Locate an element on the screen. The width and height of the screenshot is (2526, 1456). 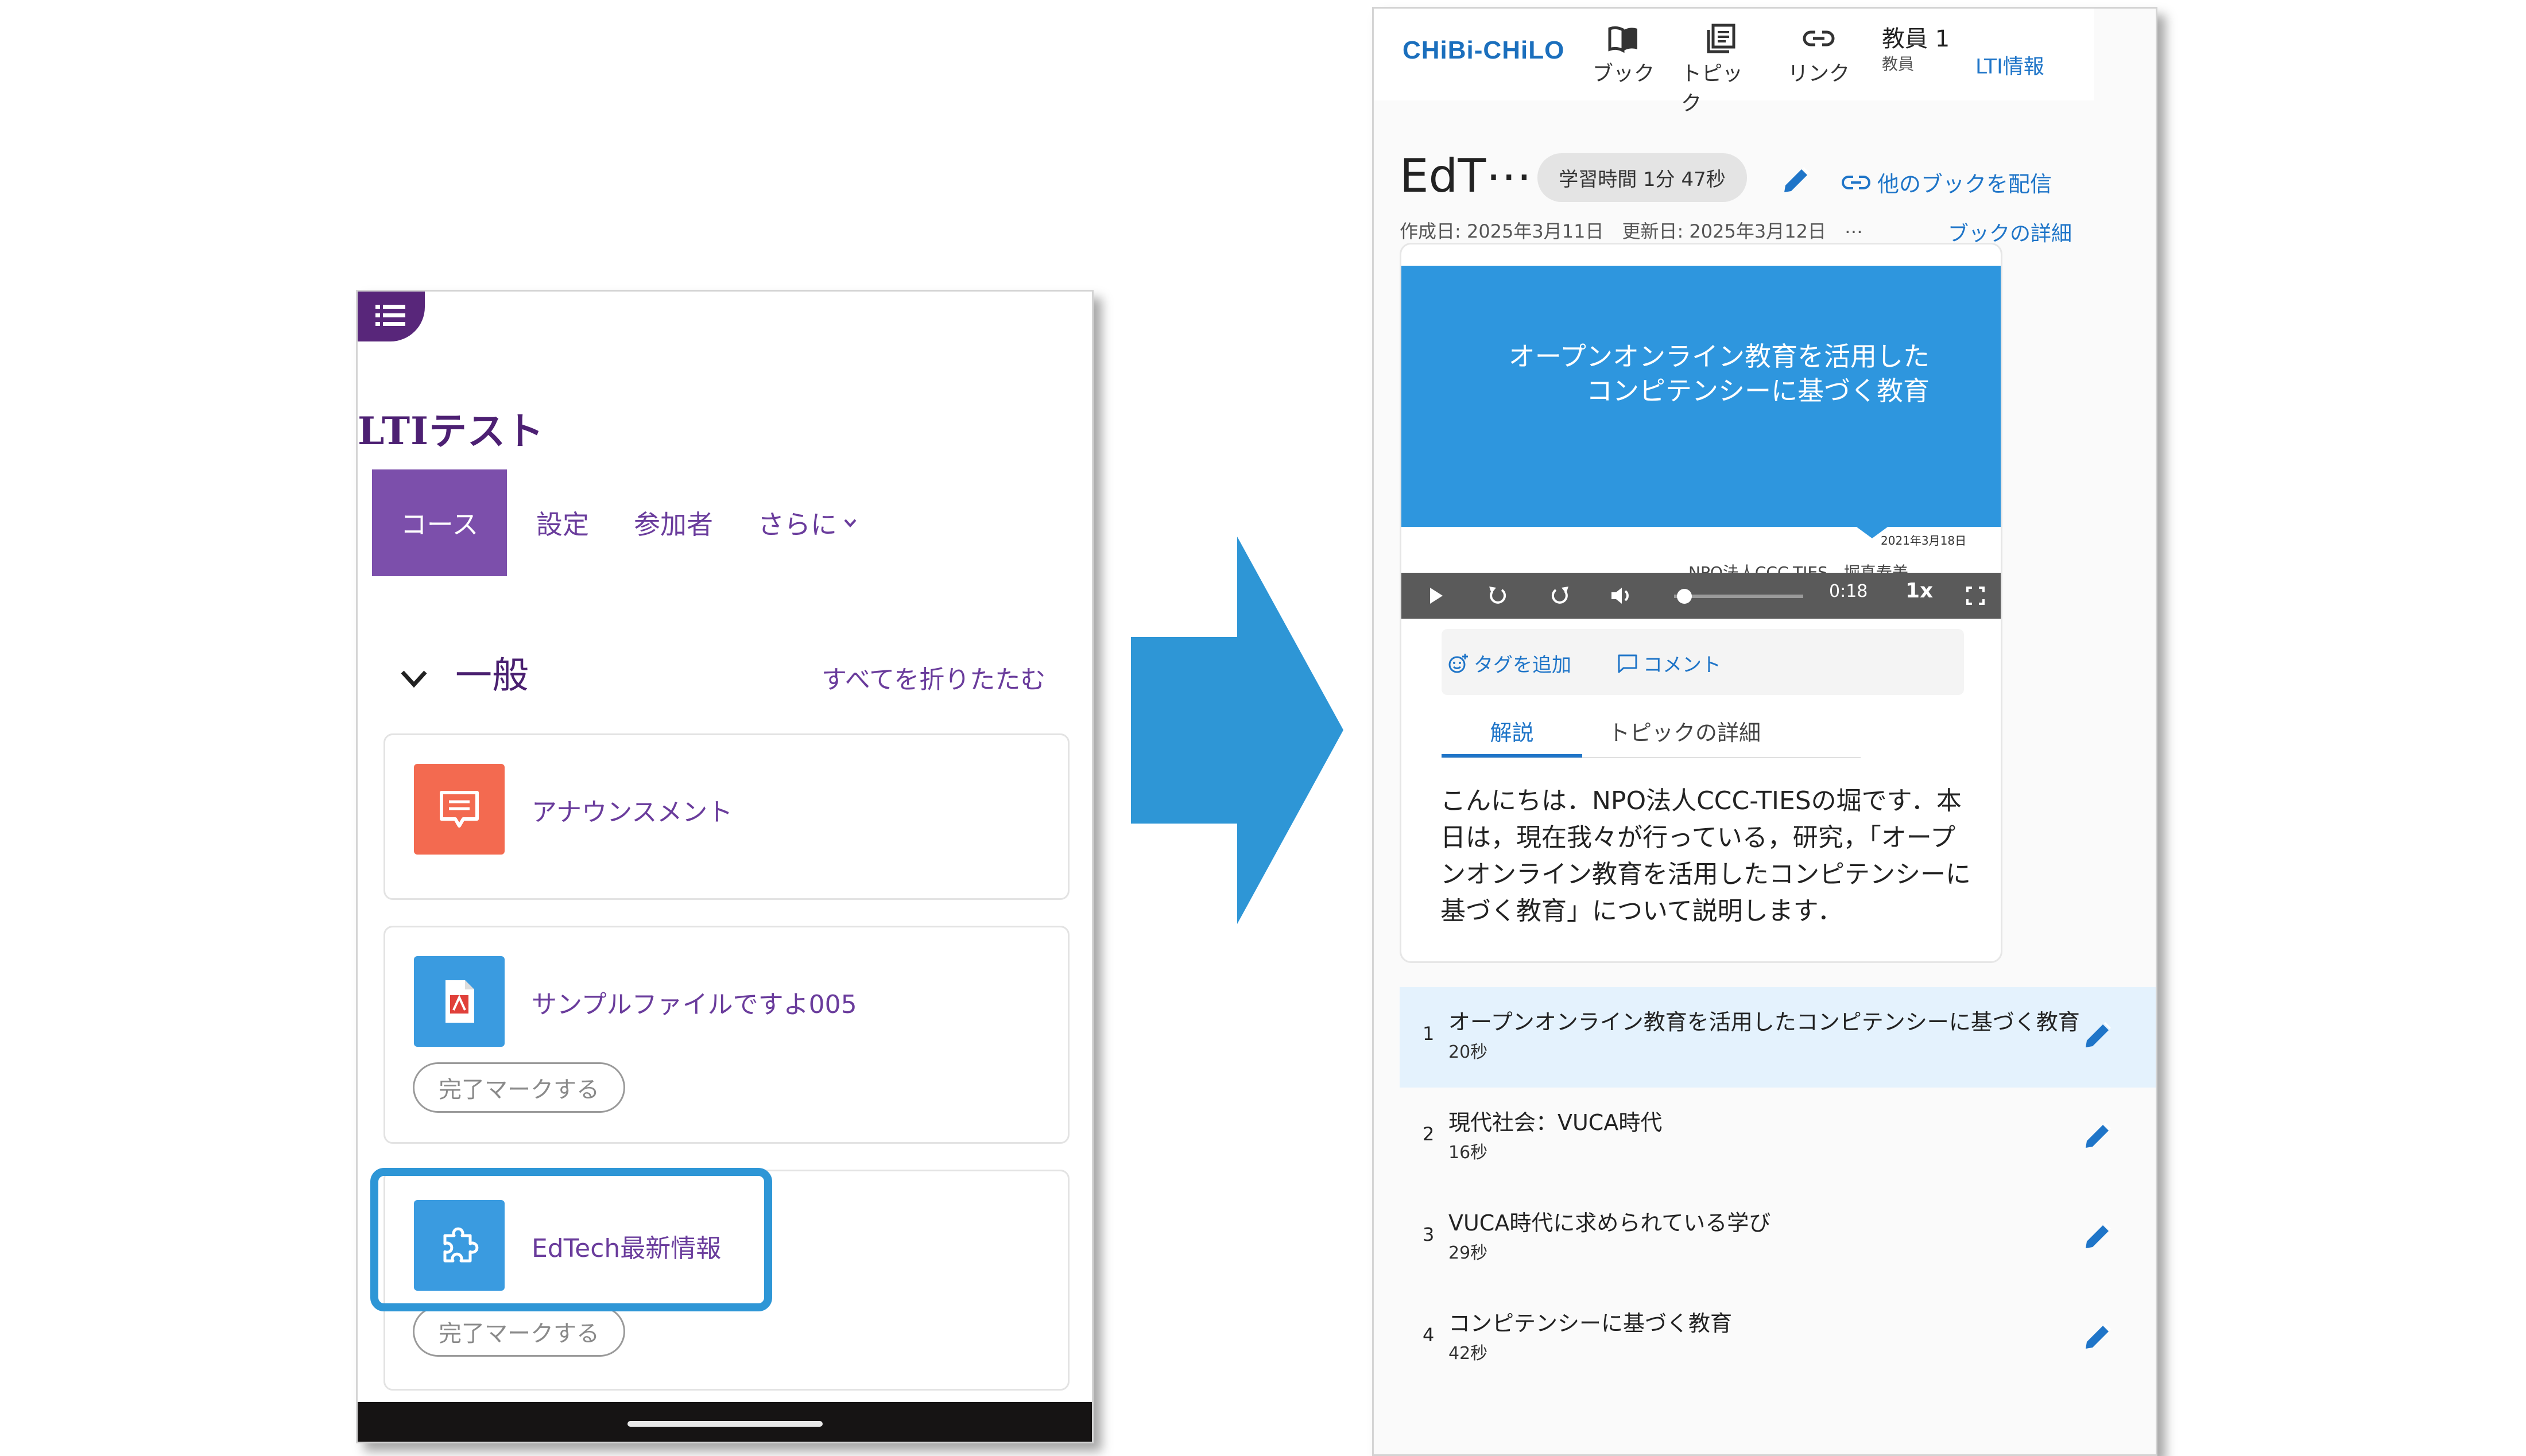
topic-title: VUCA時代に求められている学び is located at coordinates (1609, 1223).